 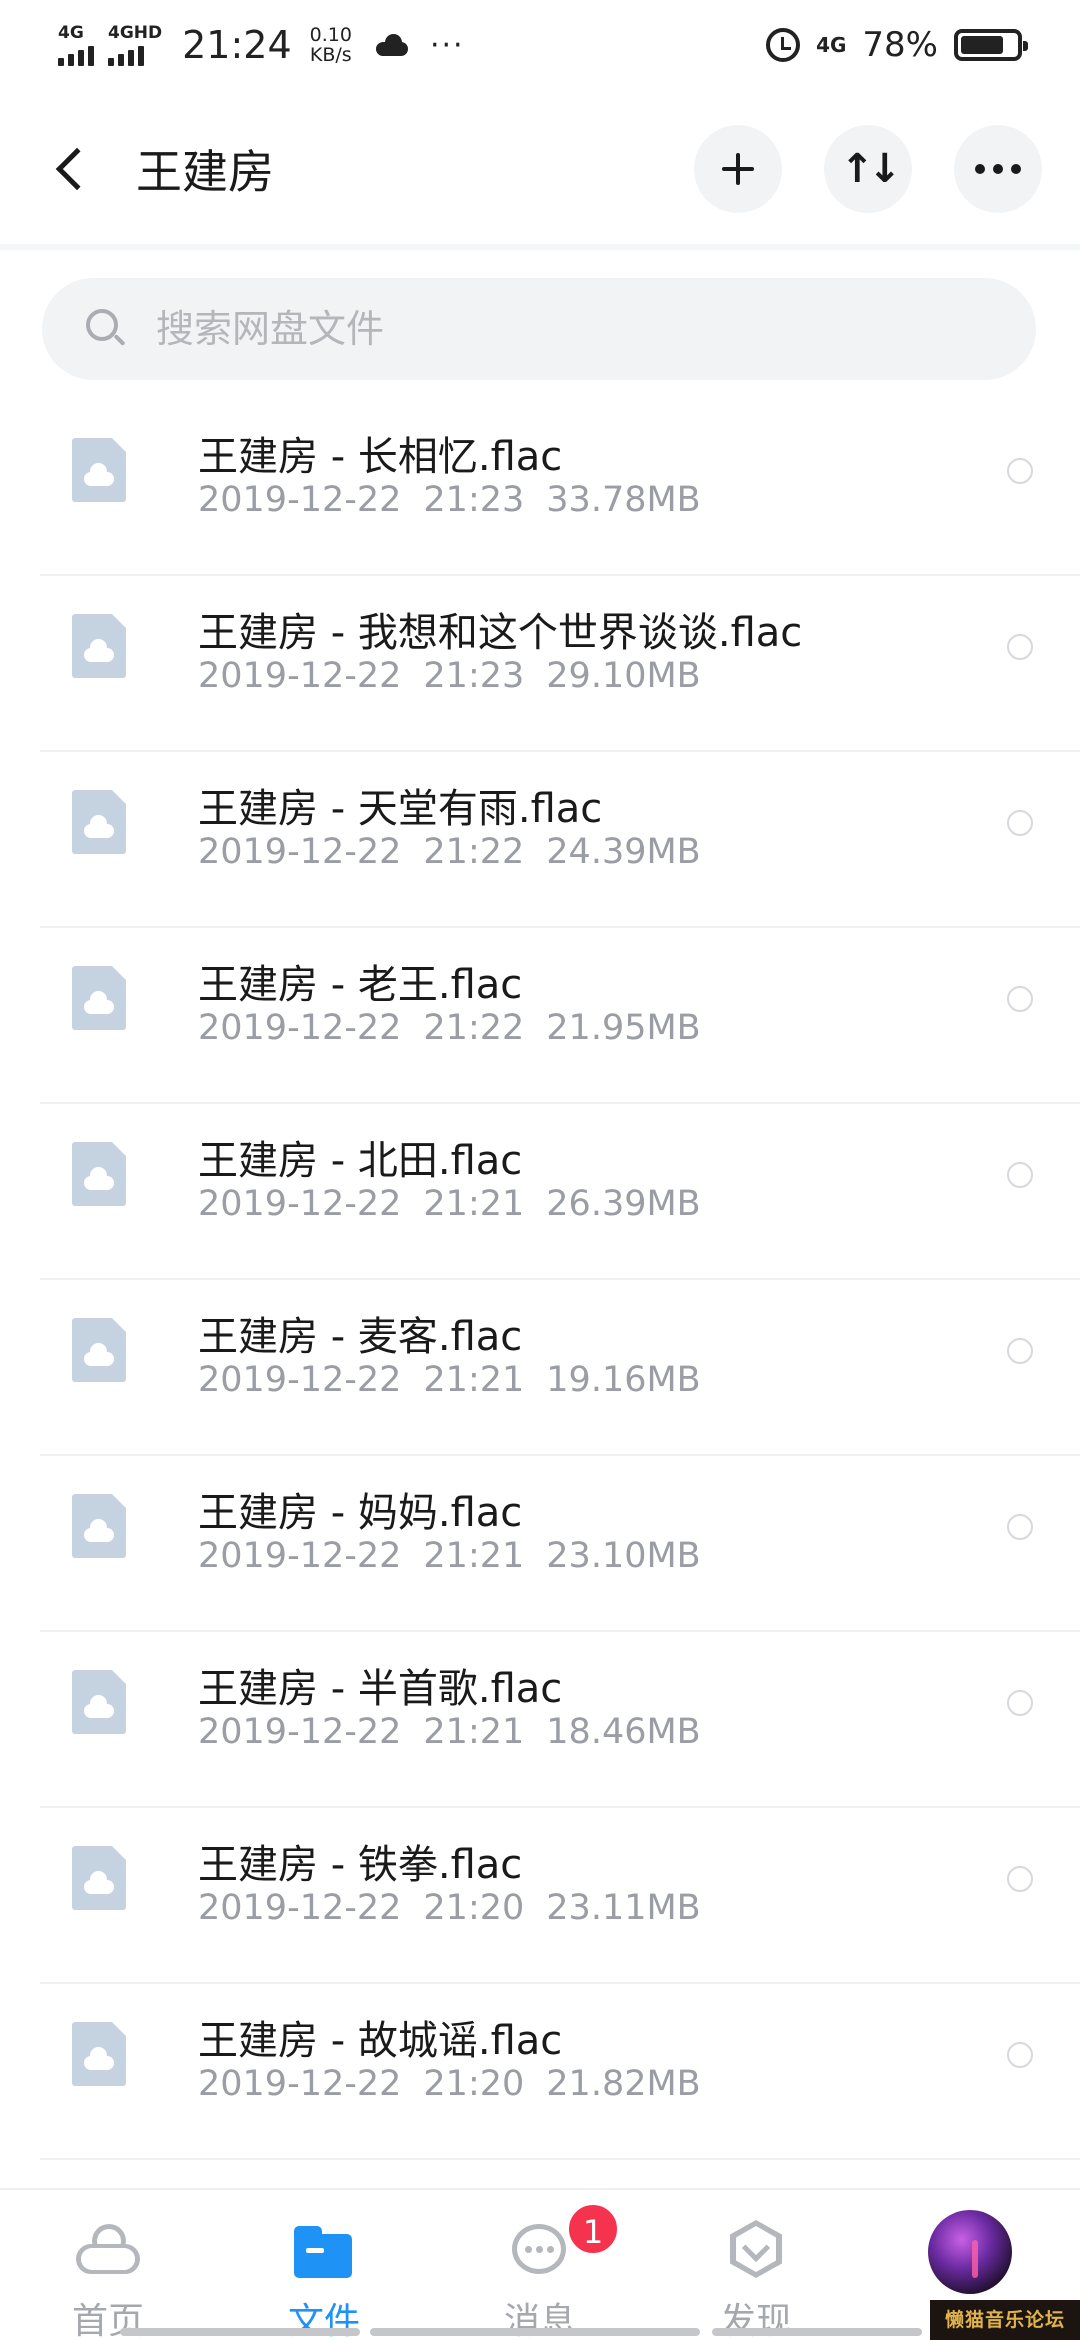 I want to click on header-actions: ↑↓, so click(x=868, y=169).